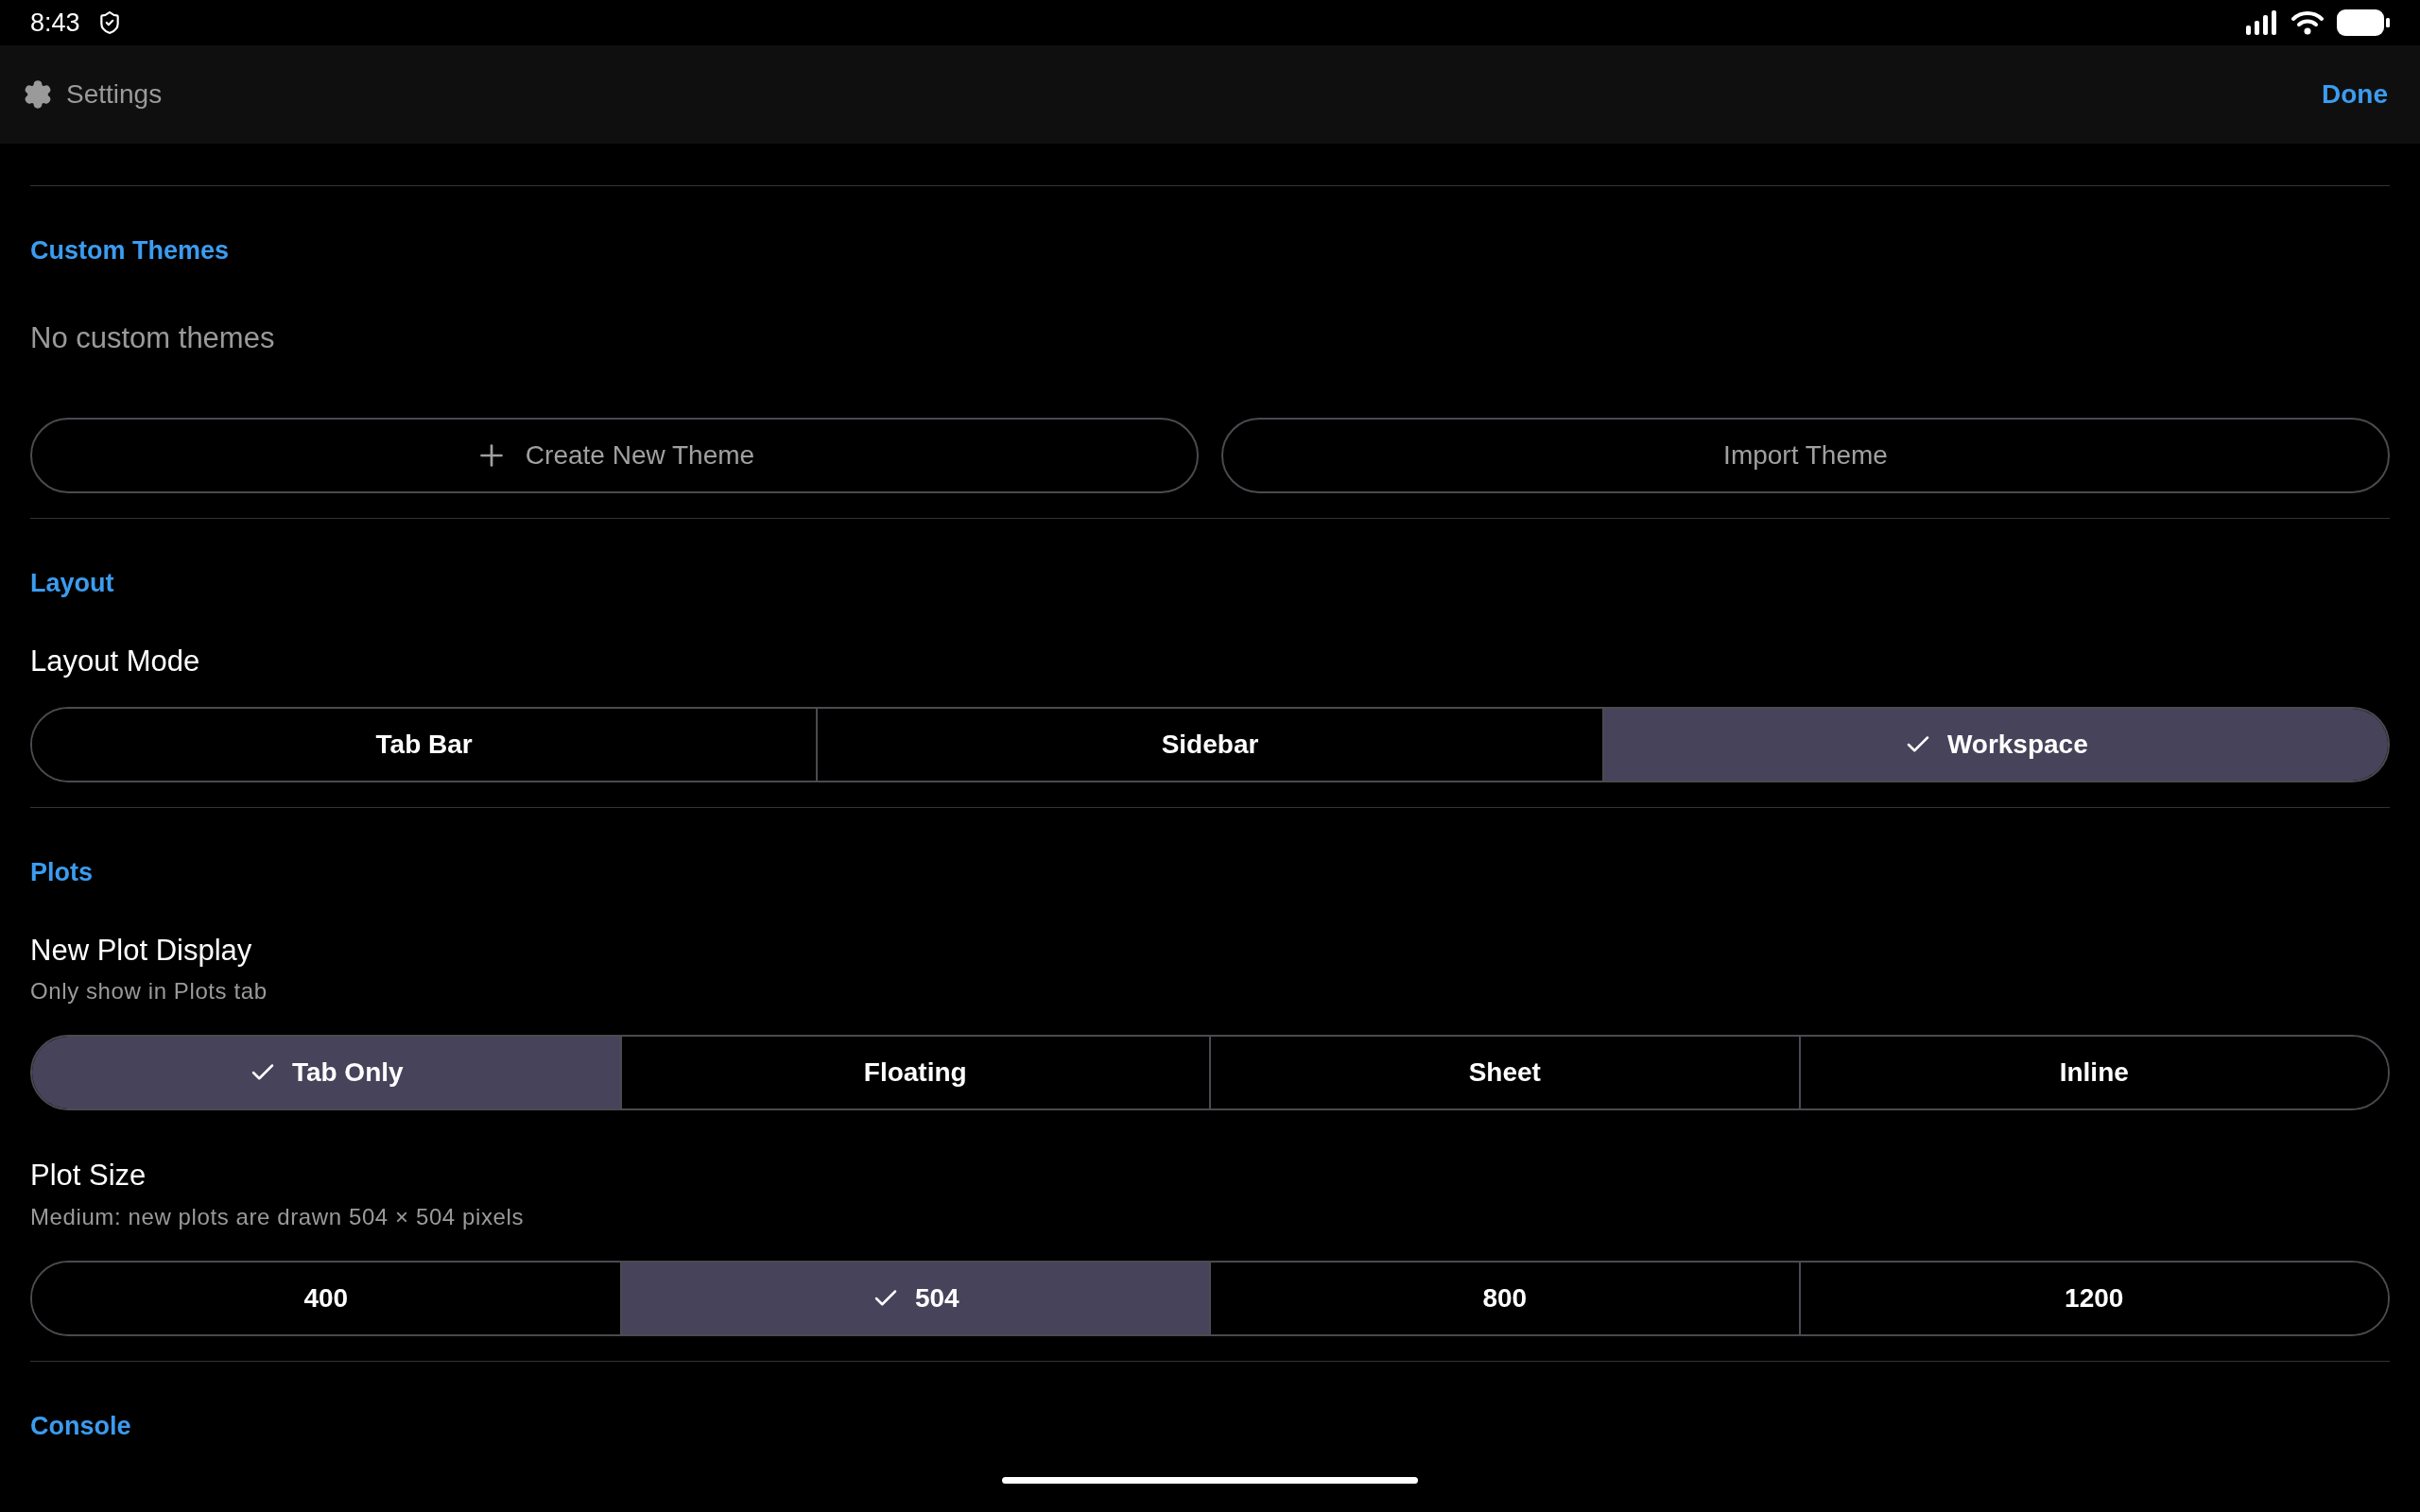 The image size is (2420, 1512). I want to click on settings-icon, so click(38, 94).